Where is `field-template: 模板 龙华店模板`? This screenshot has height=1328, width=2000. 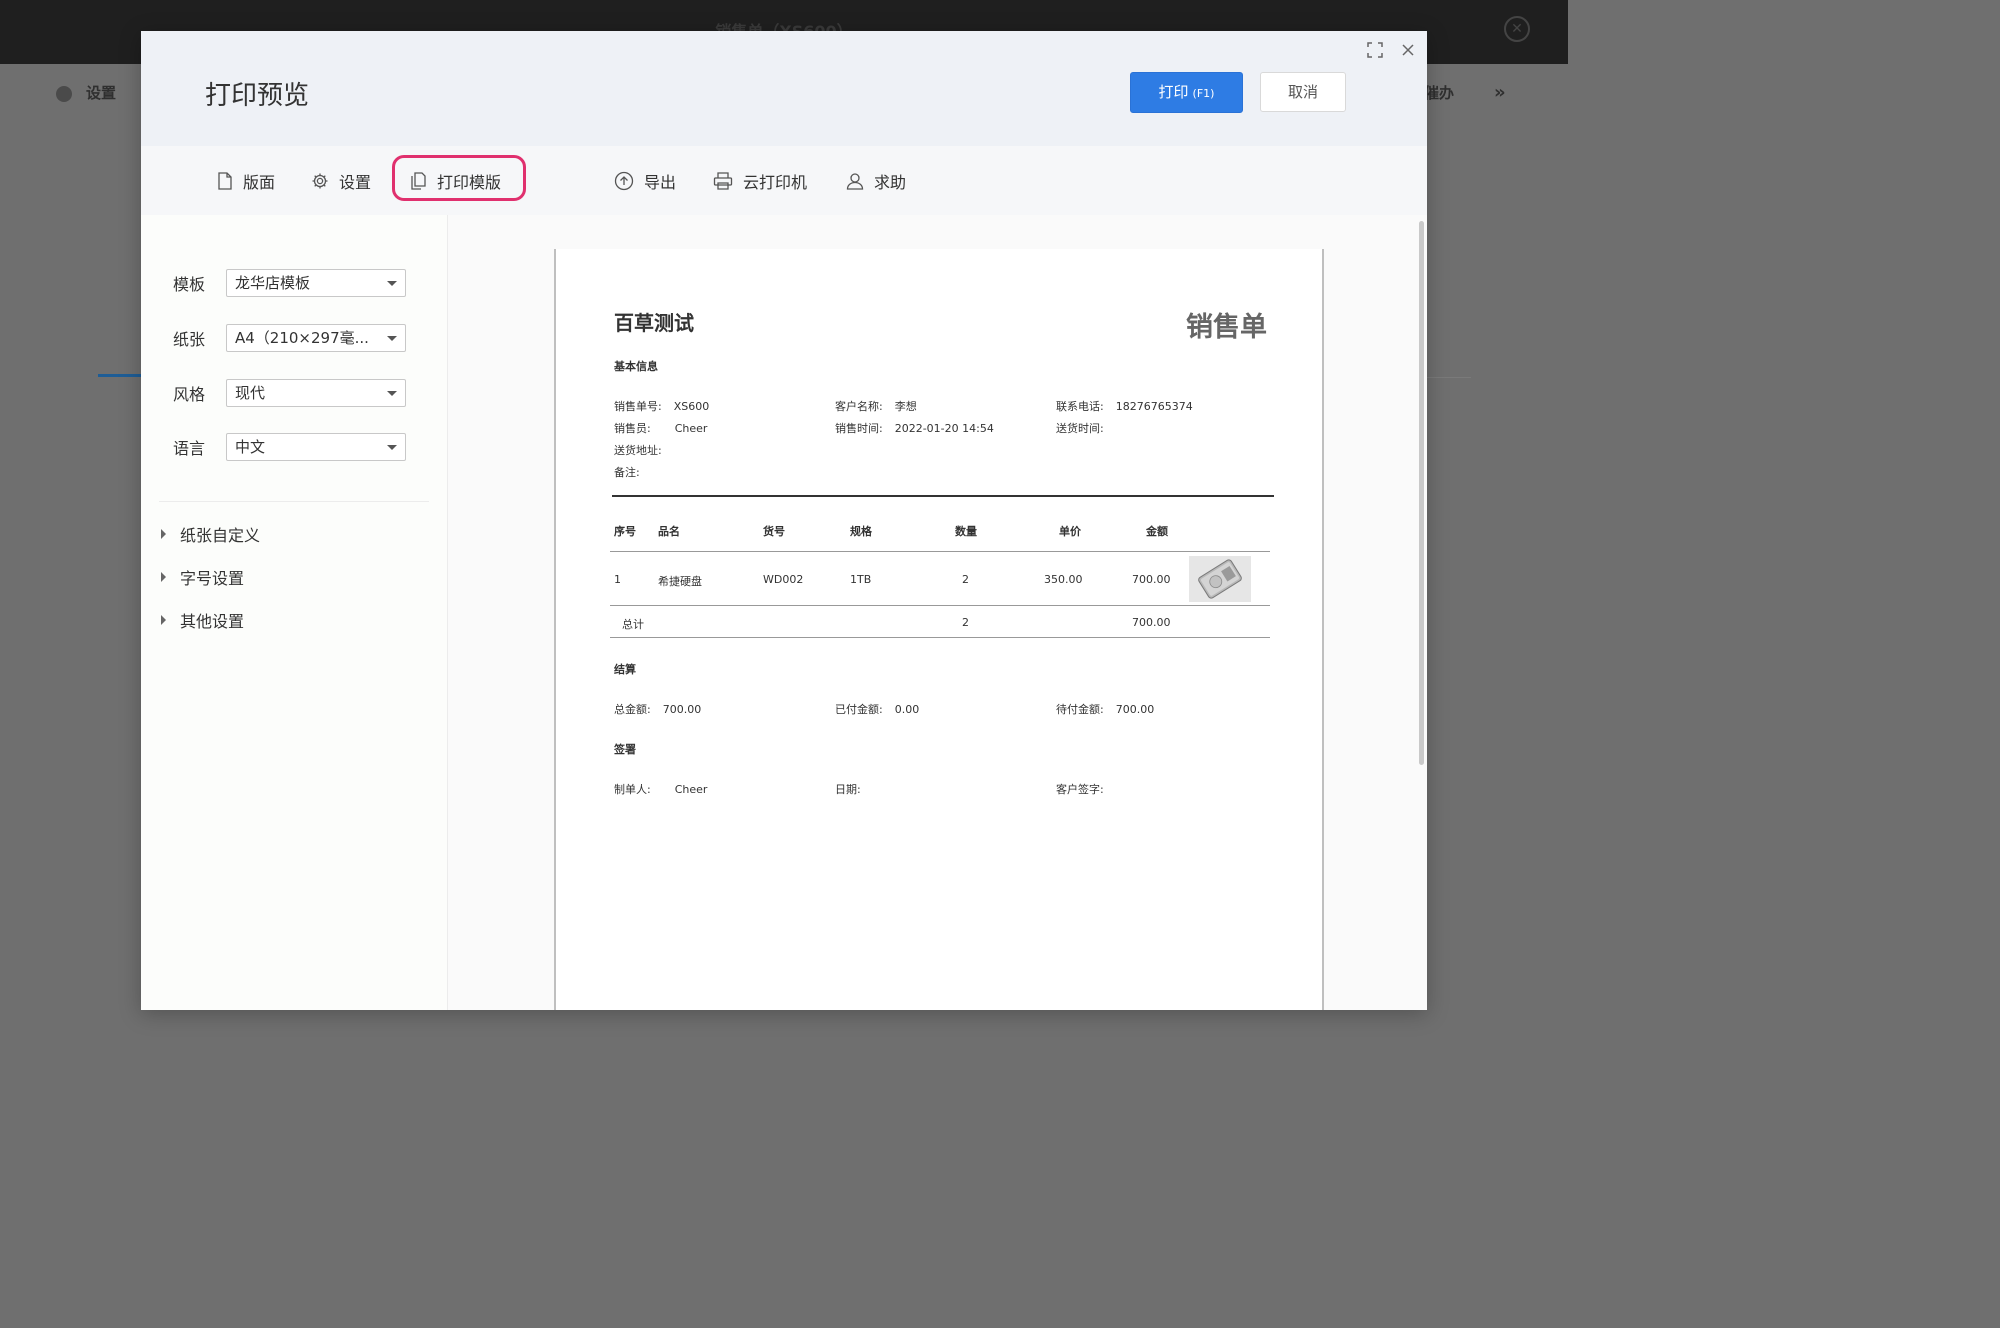 field-template: 模板 龙华店模板 is located at coordinates (289, 283).